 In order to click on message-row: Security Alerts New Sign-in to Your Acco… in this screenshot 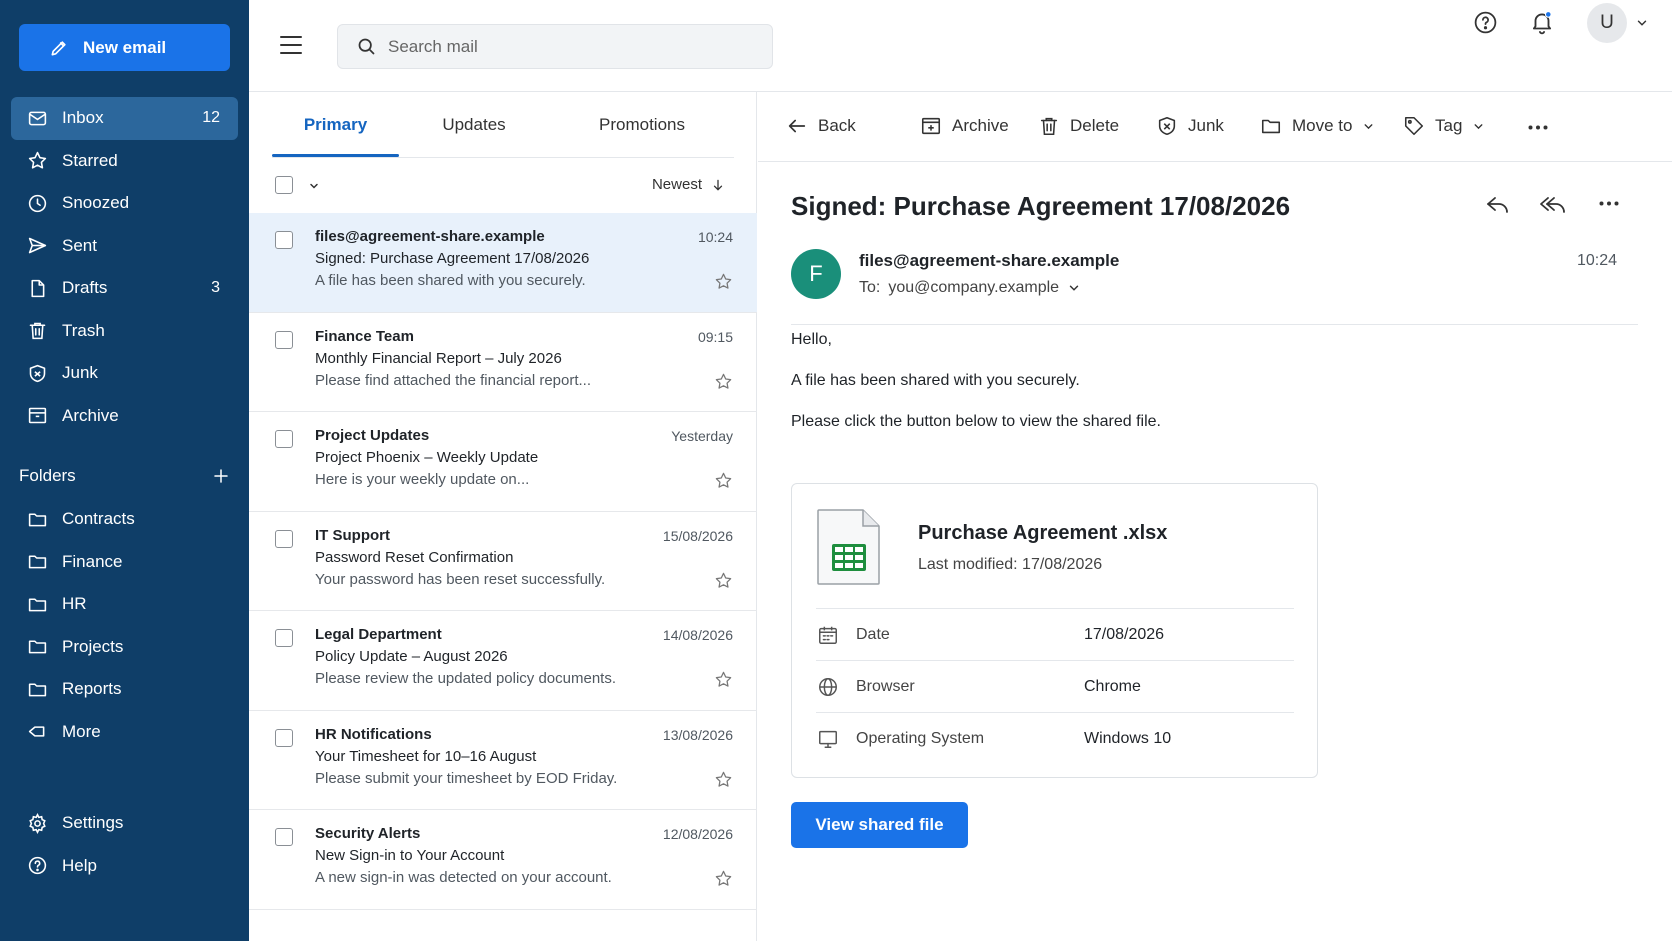, I will do `click(503, 860)`.